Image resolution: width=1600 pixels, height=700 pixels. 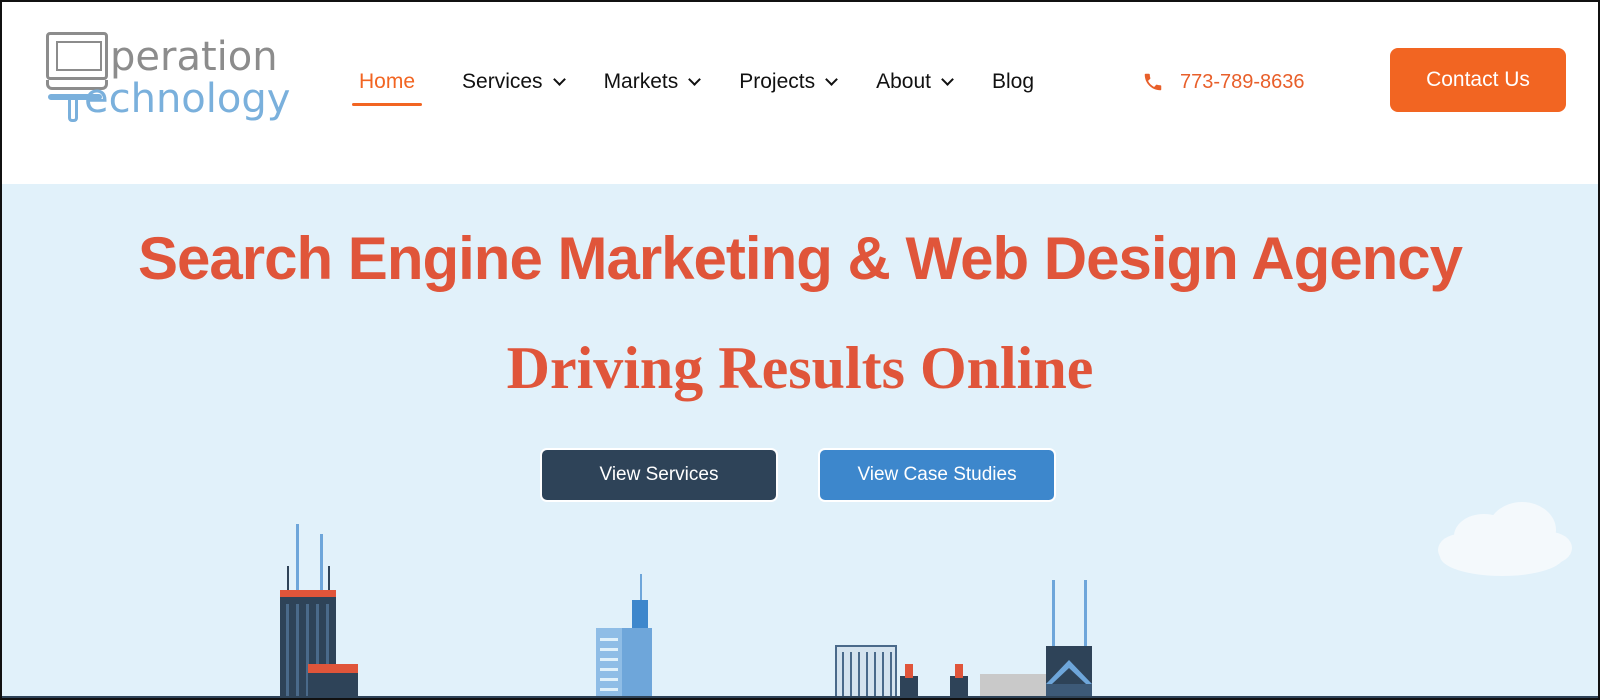 I want to click on nav-item-label: Projects, so click(x=777, y=81).